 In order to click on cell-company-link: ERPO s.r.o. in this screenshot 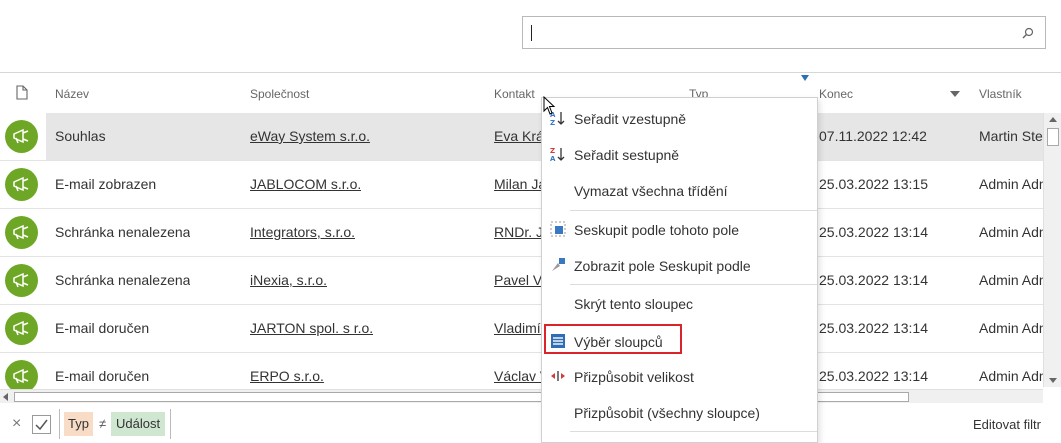, I will do `click(287, 376)`.